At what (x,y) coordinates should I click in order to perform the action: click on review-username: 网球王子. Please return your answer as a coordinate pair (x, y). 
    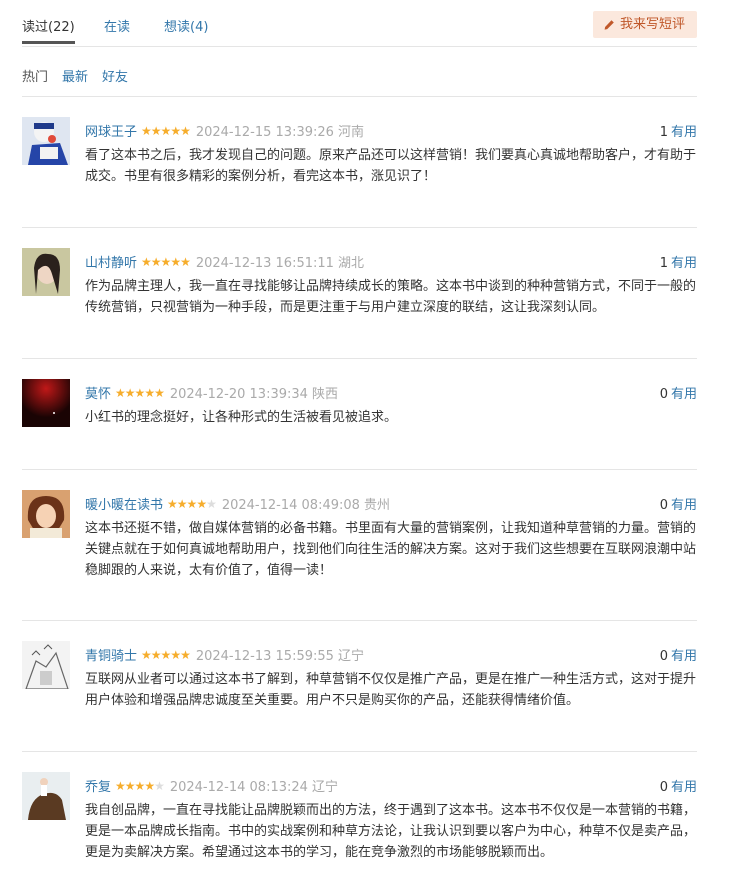
    Looking at the image, I should click on (111, 130).